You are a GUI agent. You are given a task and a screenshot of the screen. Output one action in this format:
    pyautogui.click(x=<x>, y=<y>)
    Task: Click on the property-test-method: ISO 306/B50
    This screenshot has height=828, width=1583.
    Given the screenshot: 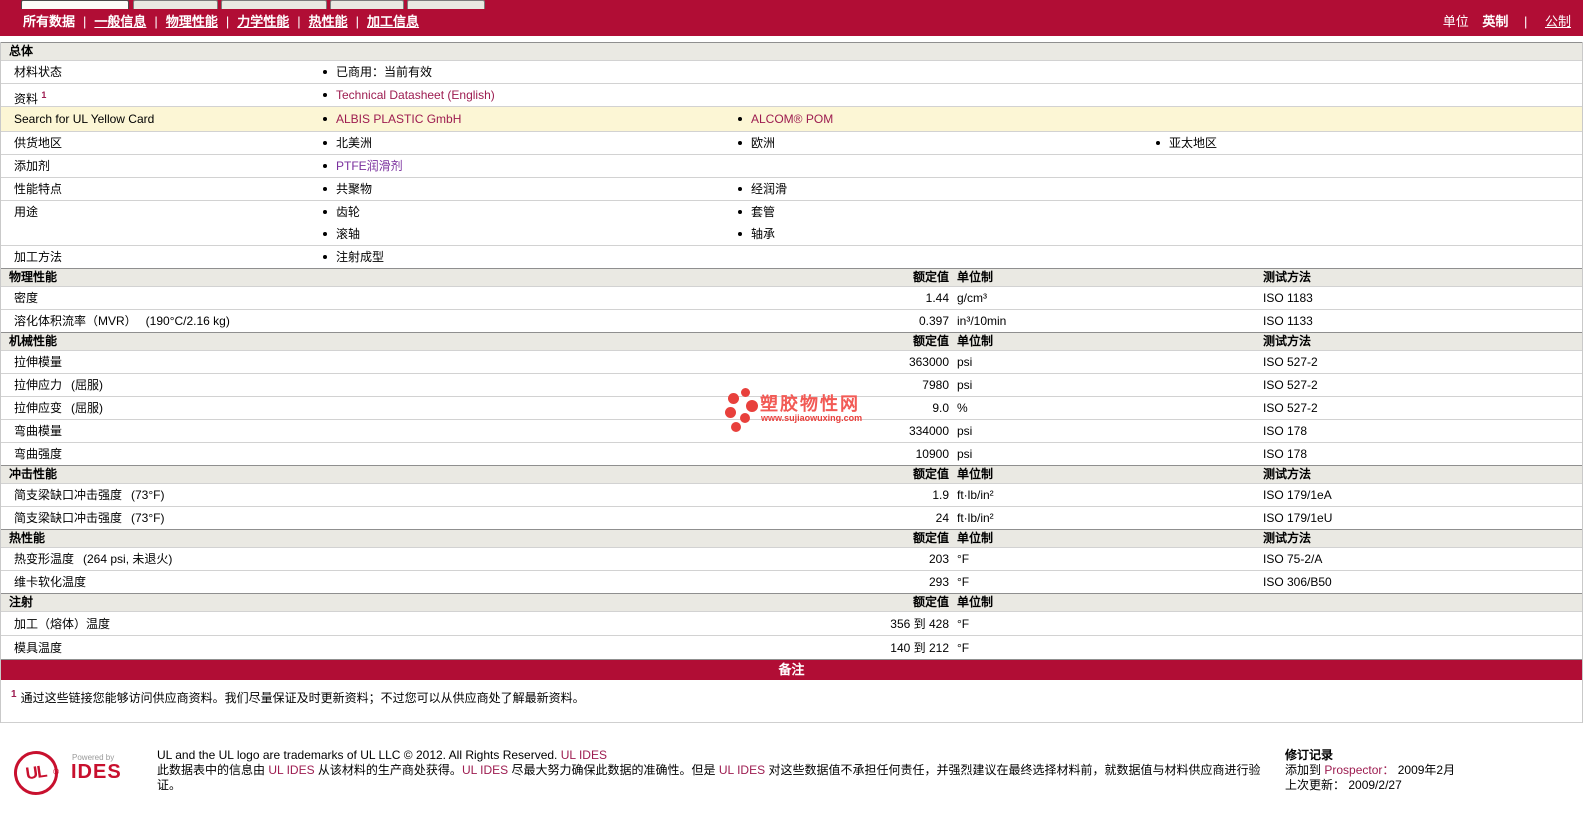 What is the action you would take?
    pyautogui.click(x=1297, y=582)
    